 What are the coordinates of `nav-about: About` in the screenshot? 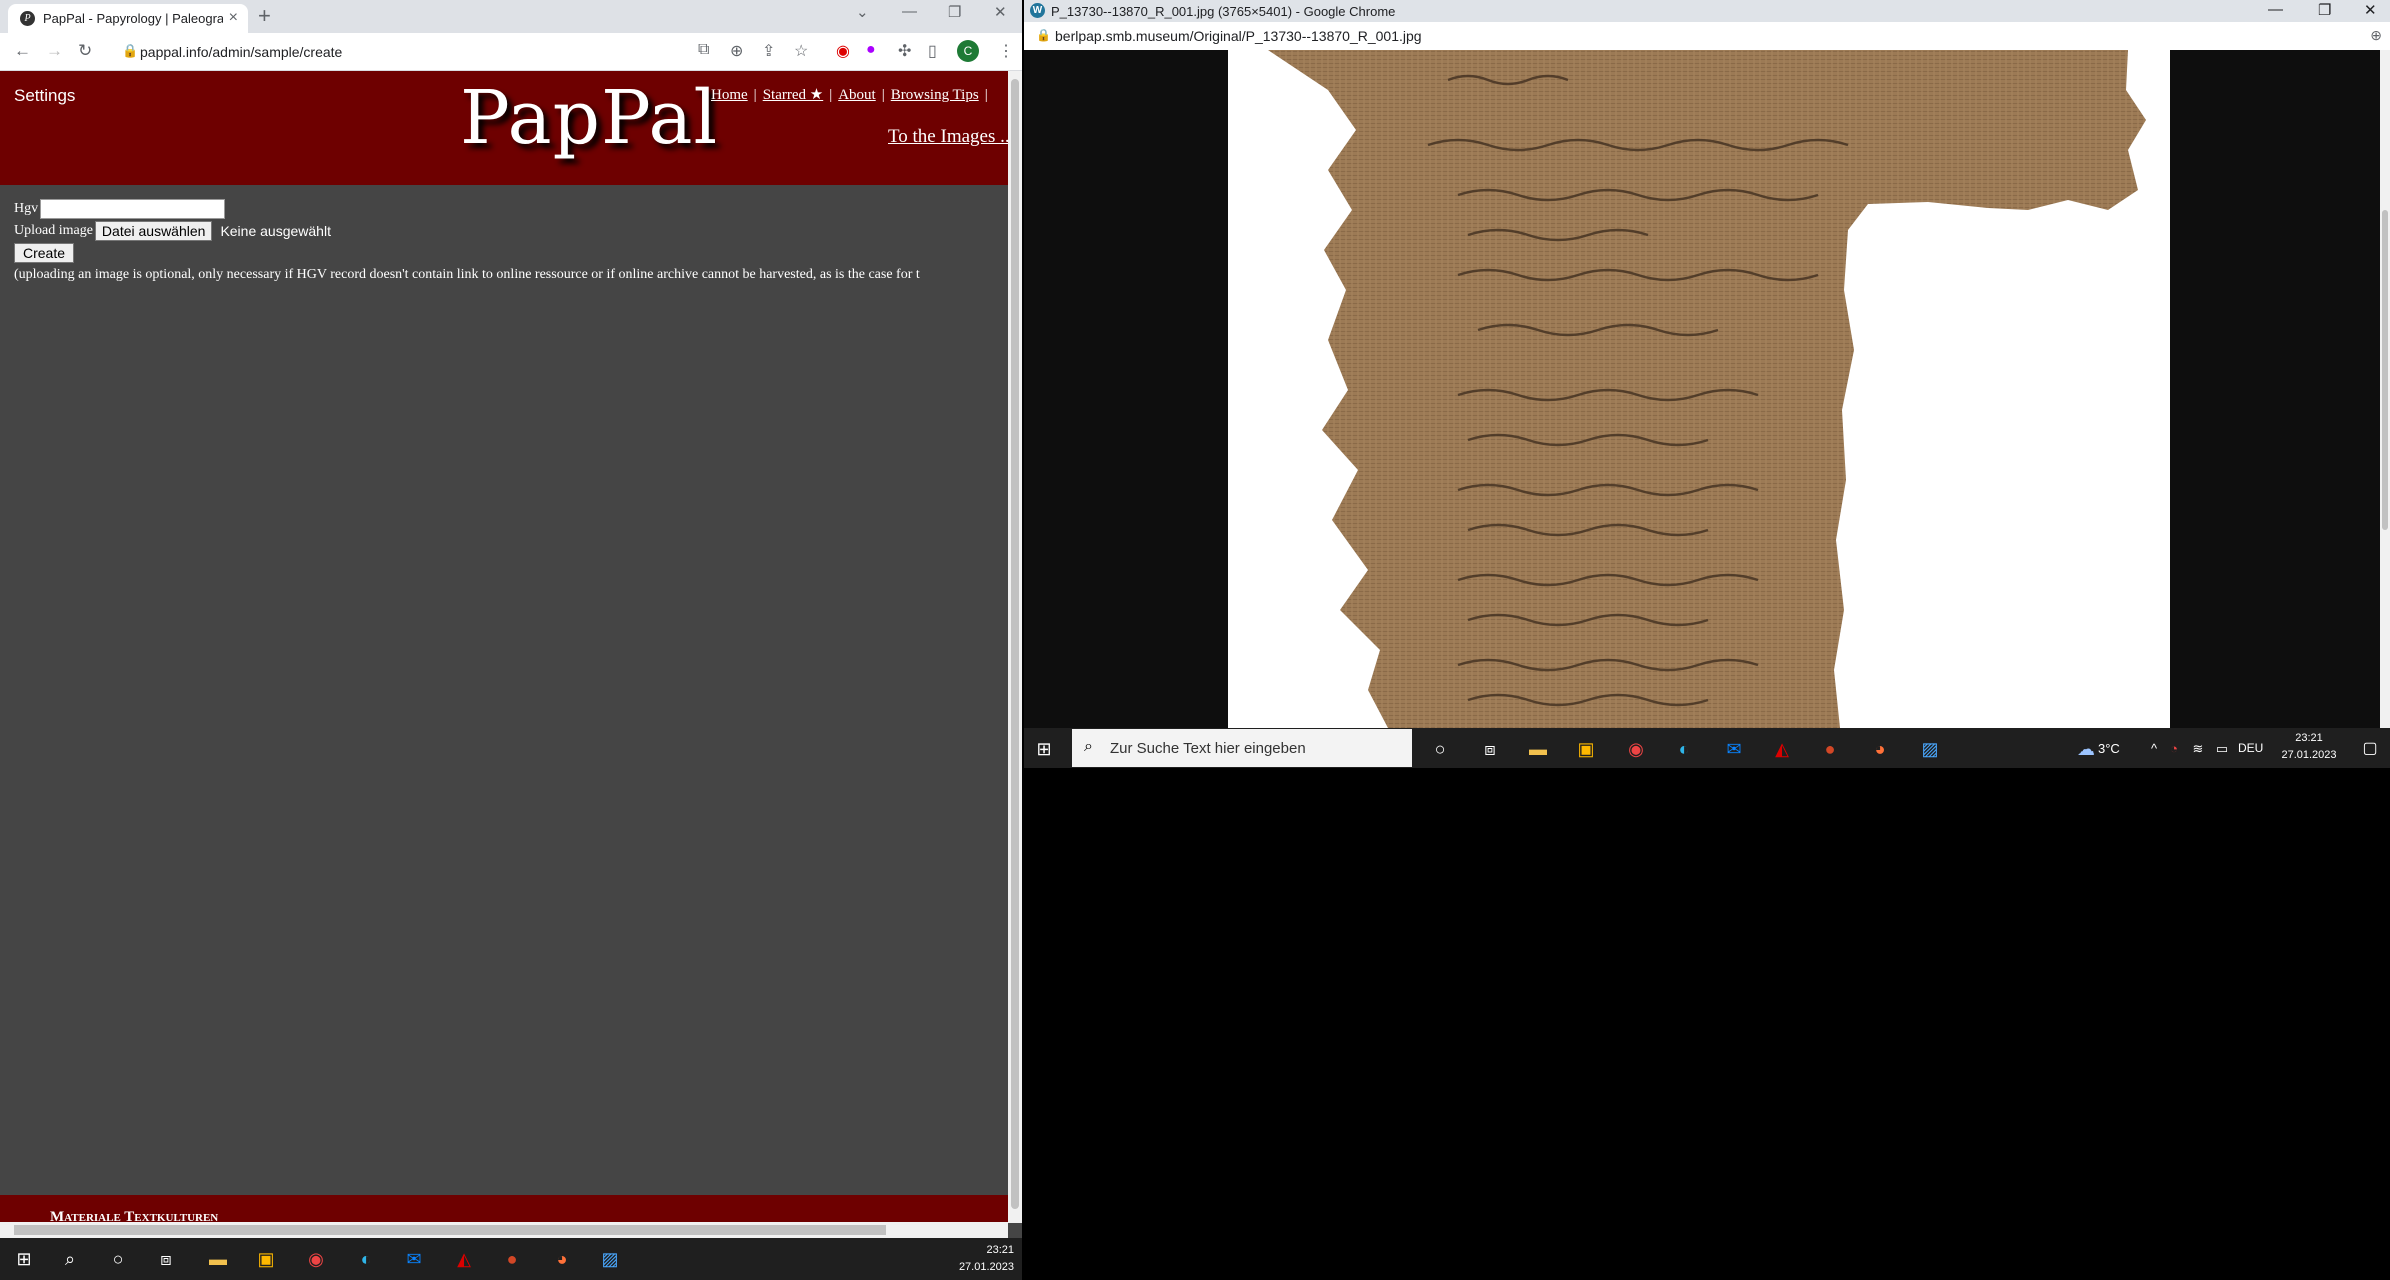 It's located at (857, 95).